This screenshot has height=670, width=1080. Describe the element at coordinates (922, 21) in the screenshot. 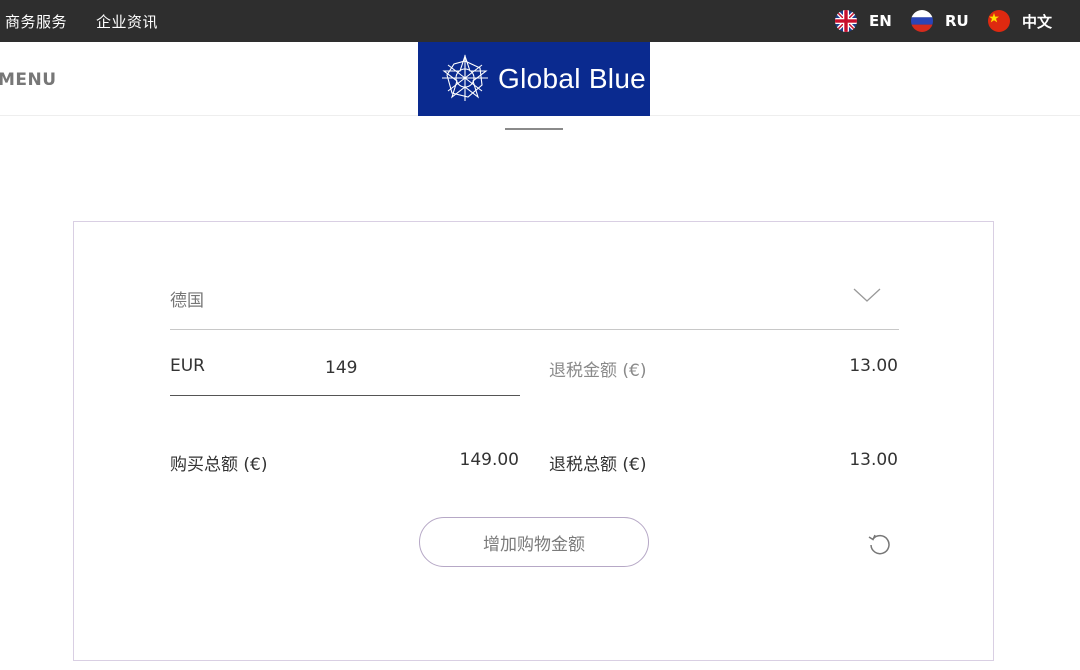

I see `russia-flag-icon` at that location.